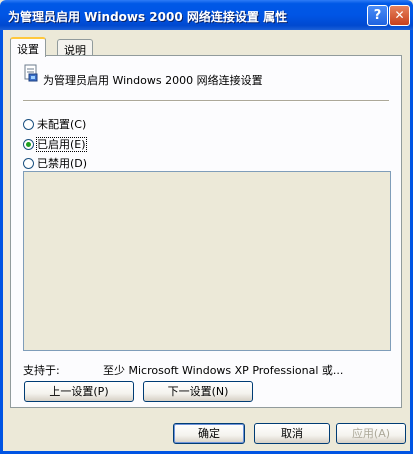 The image size is (413, 454). Describe the element at coordinates (153, 80) in the screenshot. I see `policy-name: 为管理员启用 Windows 2000 网络连接设置` at that location.